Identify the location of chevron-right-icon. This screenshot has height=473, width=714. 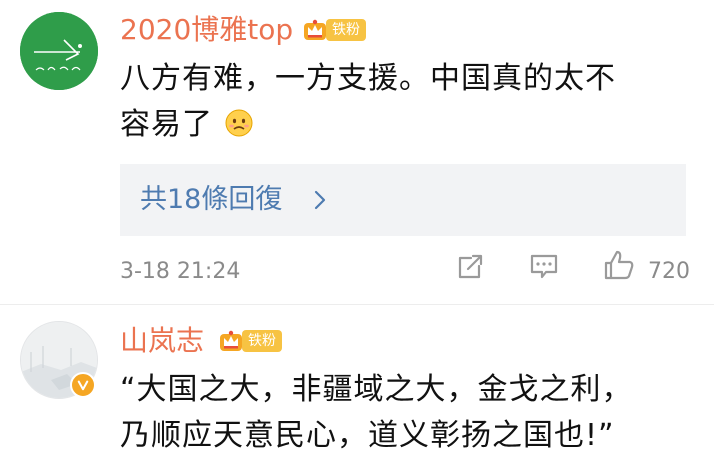
(320, 200).